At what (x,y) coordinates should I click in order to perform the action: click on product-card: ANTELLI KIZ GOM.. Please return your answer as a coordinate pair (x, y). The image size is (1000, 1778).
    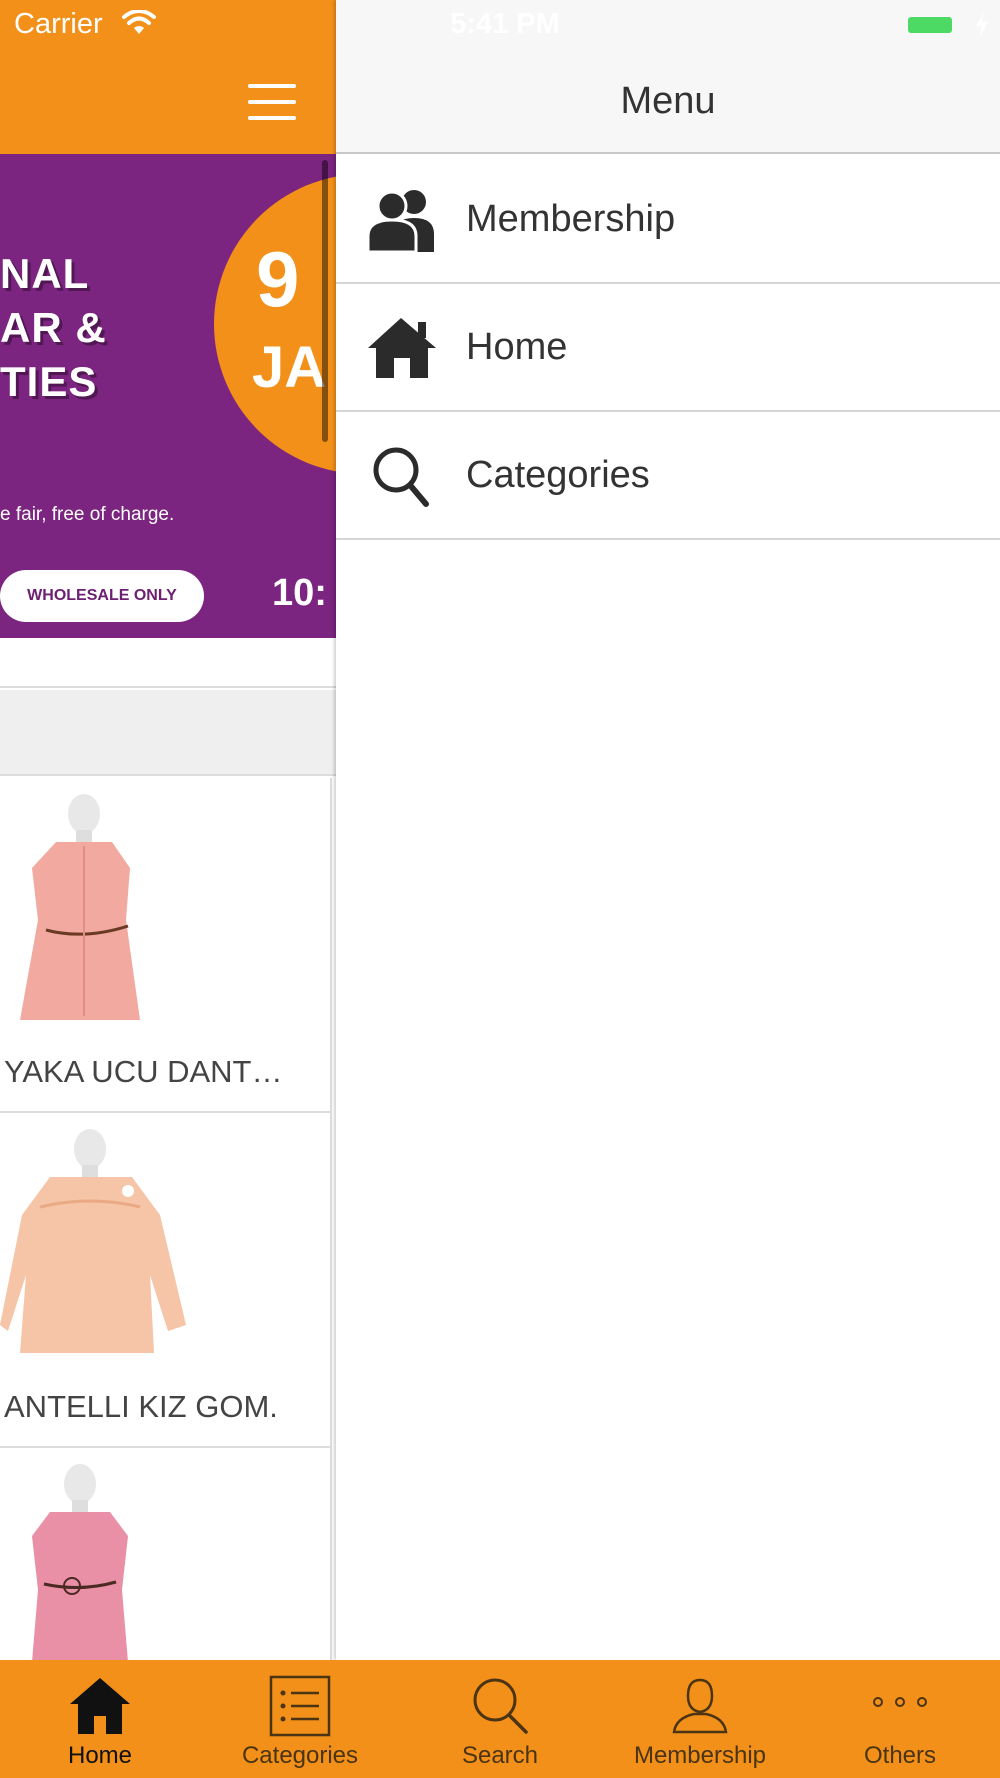
    Looking at the image, I should click on (165, 1280).